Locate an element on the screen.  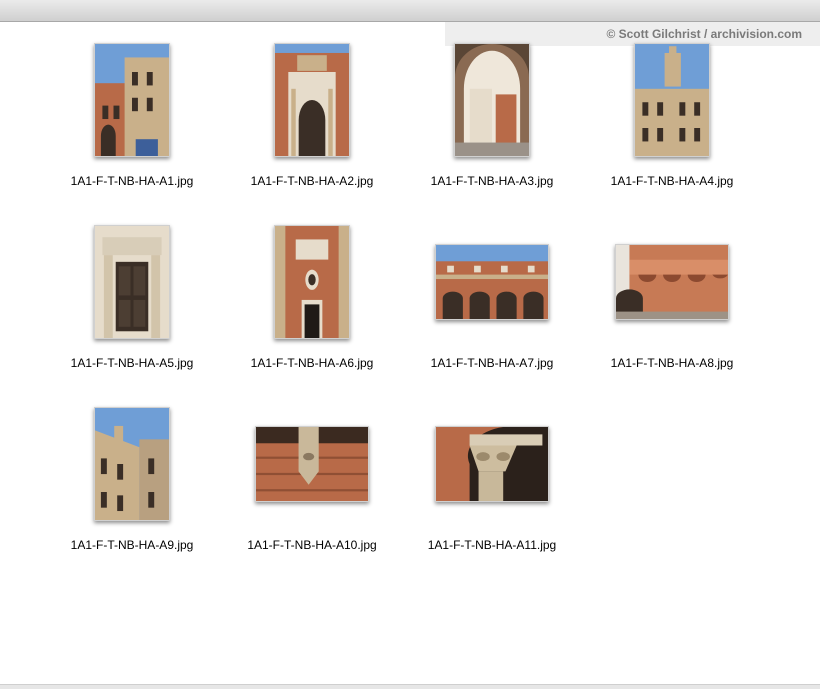
building-facade-icon is located at coordinates (132, 100).